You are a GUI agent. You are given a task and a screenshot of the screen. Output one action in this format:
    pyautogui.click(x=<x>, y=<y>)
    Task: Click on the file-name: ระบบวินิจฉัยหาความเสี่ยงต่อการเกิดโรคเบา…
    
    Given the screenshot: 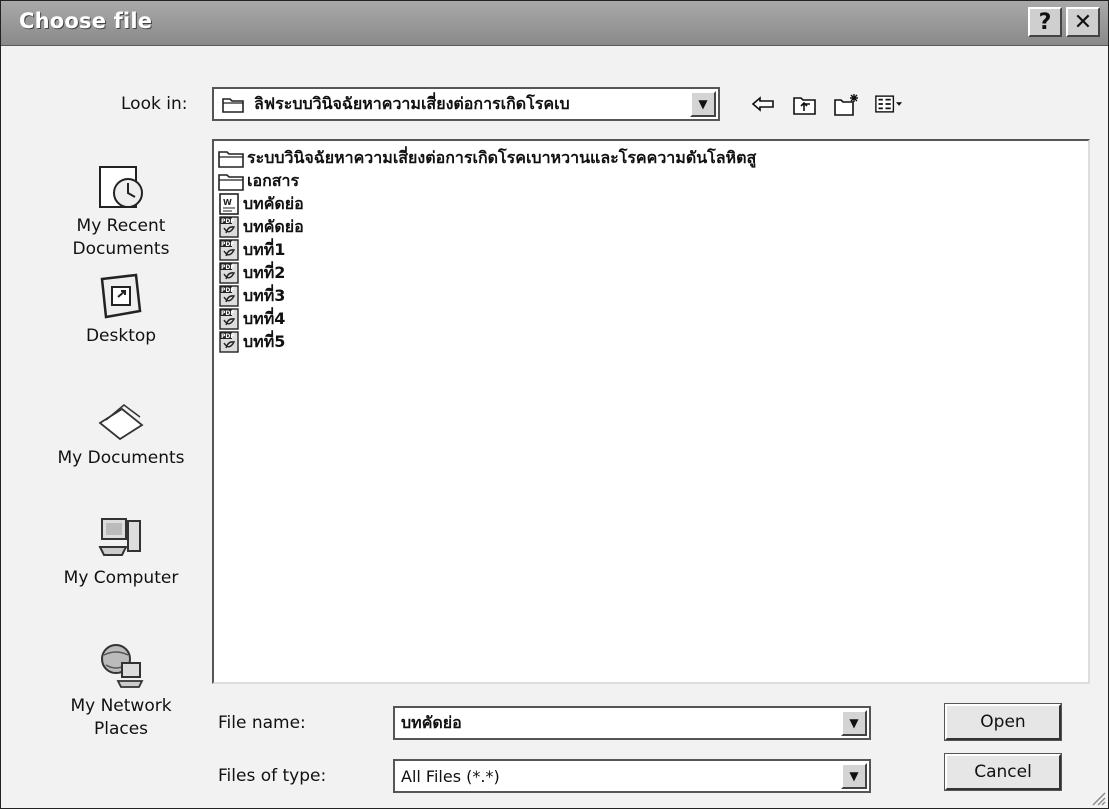 What is the action you would take?
    pyautogui.click(x=502, y=157)
    